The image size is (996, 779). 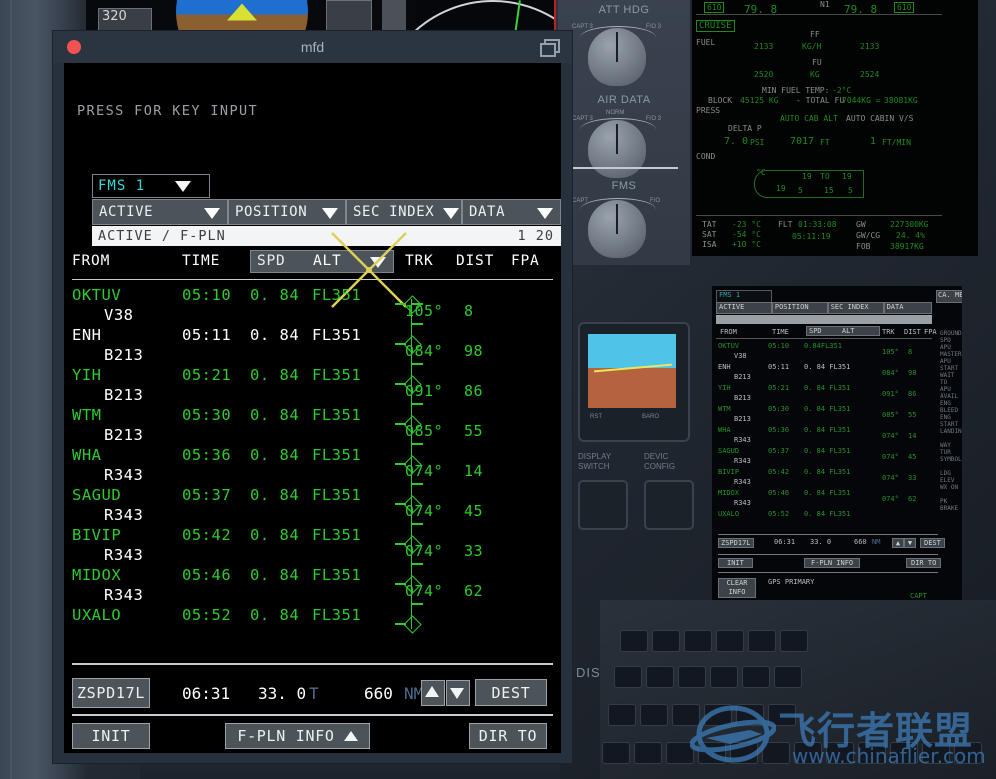 What do you see at coordinates (151, 186) in the screenshot?
I see `fms-selector: FMS 1` at bounding box center [151, 186].